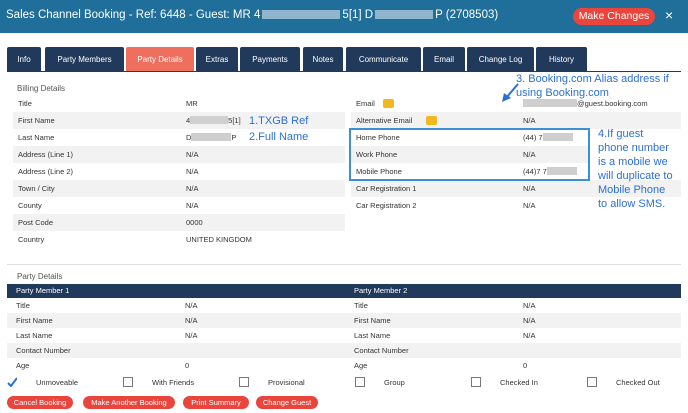 Image resolution: width=688 pixels, height=413 pixels. Describe the element at coordinates (179, 205) in the screenshot. I see `billing-row-county: County N/A` at that location.